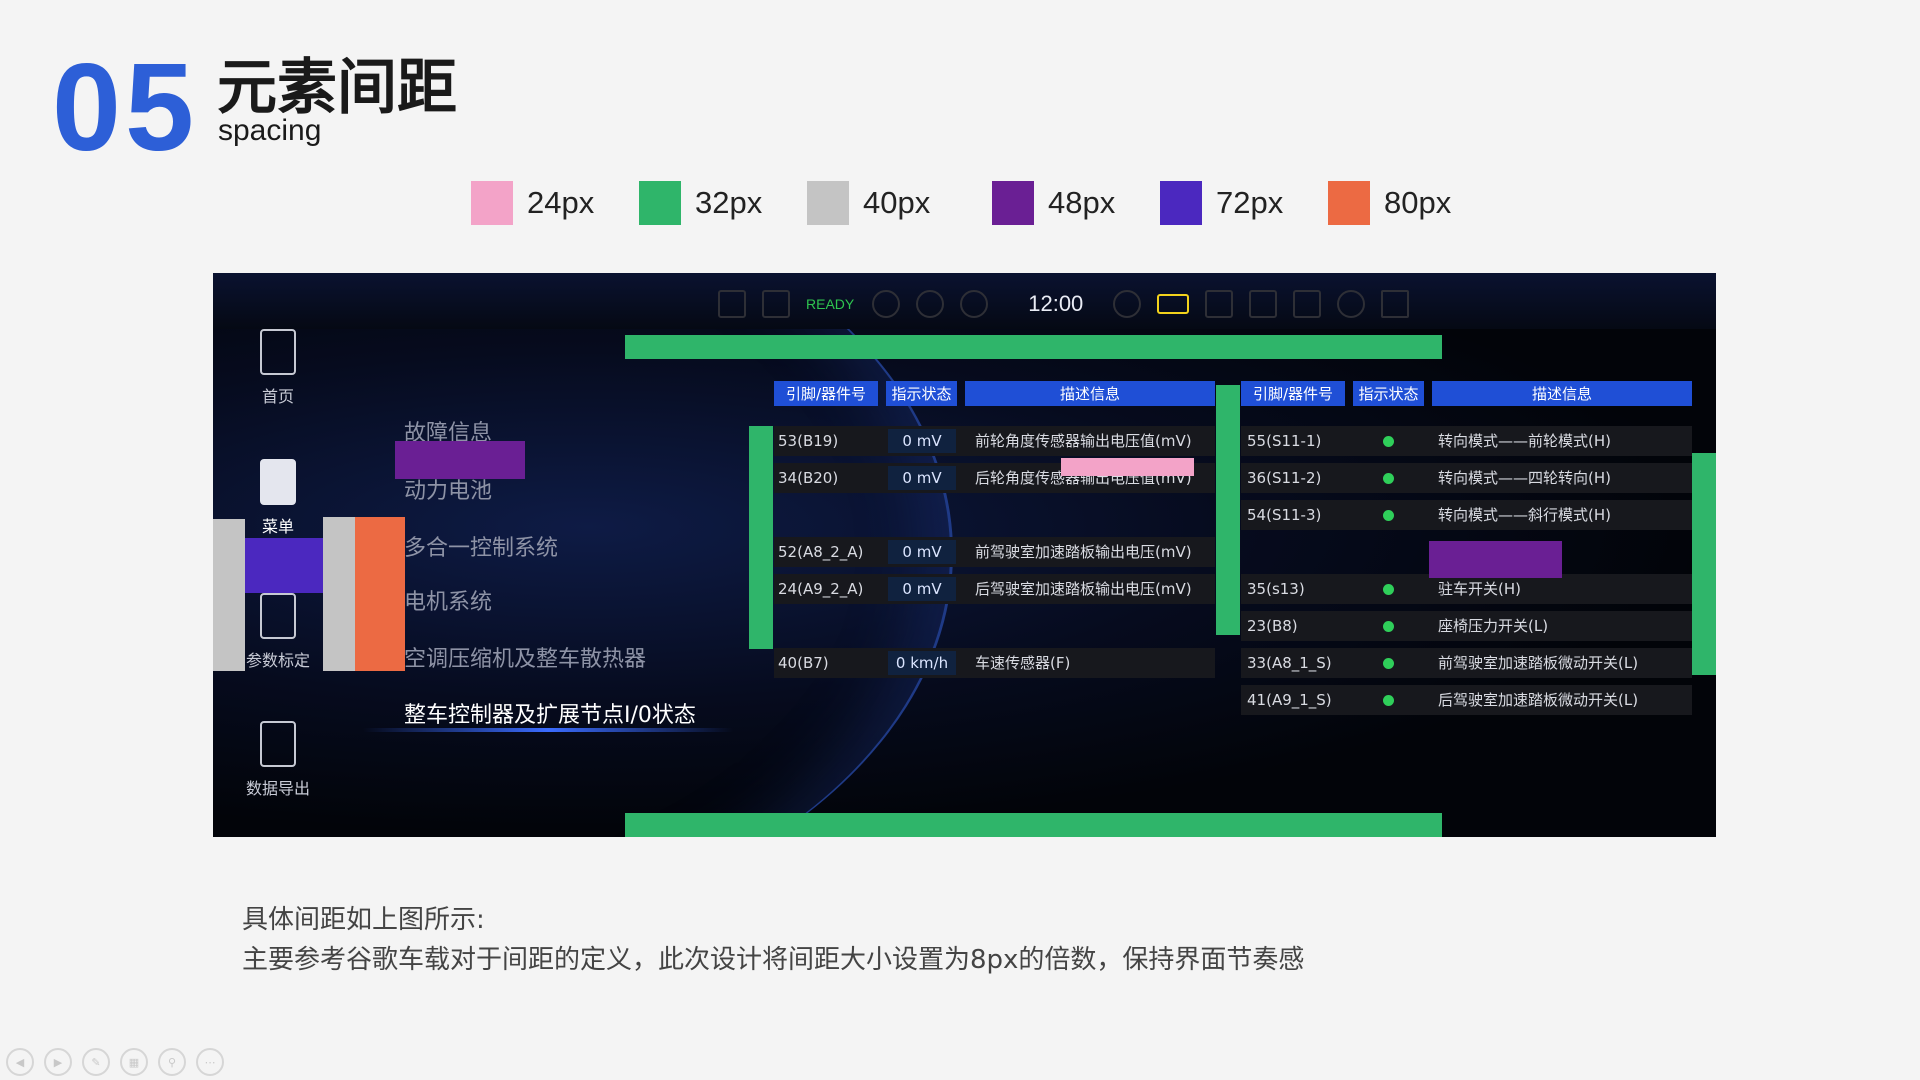  What do you see at coordinates (732, 304) in the screenshot?
I see `seat-icon` at bounding box center [732, 304].